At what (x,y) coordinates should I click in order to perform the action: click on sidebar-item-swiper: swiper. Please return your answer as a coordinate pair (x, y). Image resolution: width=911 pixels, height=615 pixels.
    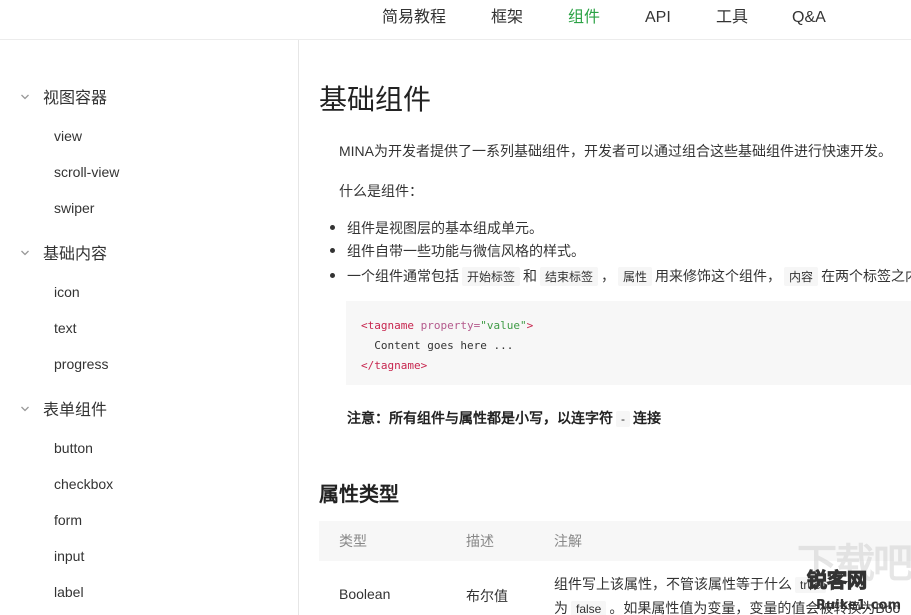
    Looking at the image, I should click on (74, 208).